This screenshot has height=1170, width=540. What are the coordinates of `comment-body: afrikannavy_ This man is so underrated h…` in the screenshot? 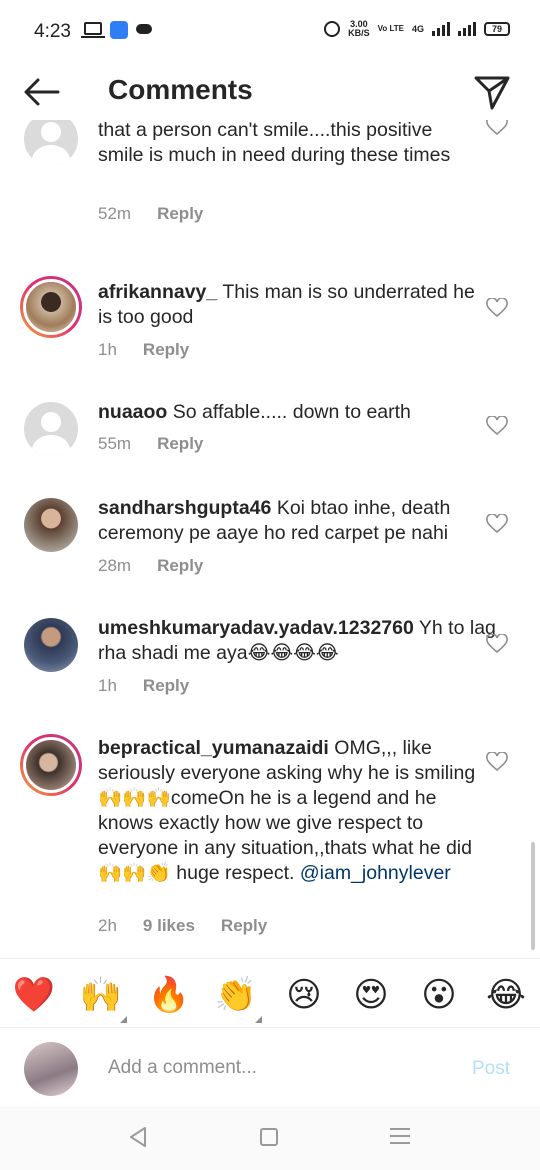 It's located at (288, 305).